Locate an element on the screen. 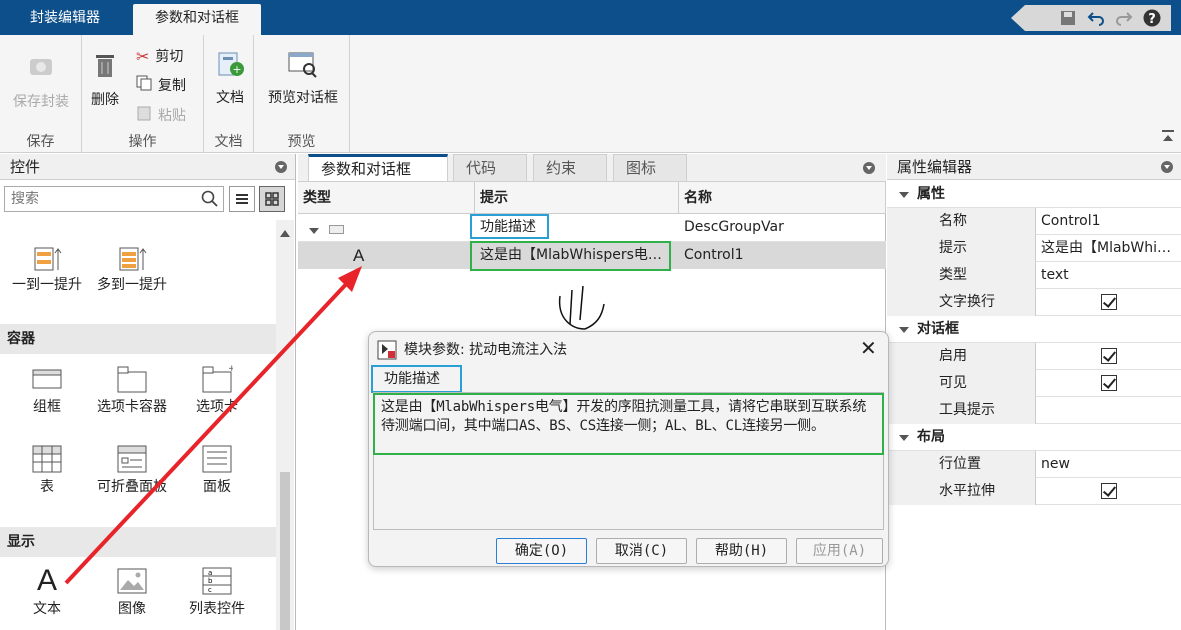 This screenshot has width=1181, height=630. block-icon is located at coordinates (387, 352).